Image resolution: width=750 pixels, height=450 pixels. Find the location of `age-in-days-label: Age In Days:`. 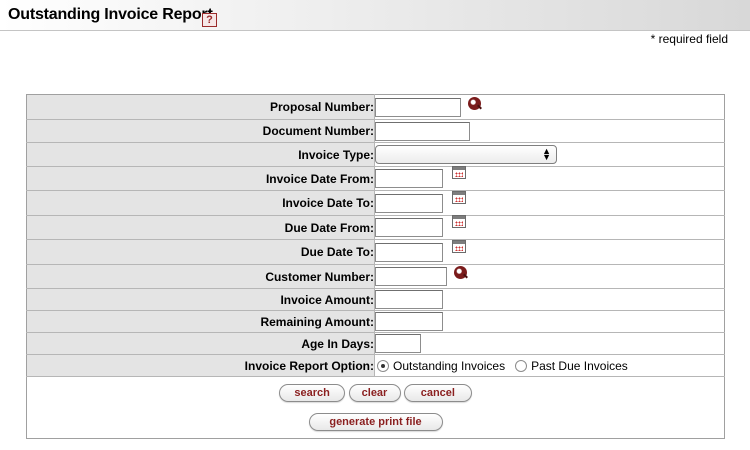

age-in-days-label: Age In Days: is located at coordinates (200, 343).